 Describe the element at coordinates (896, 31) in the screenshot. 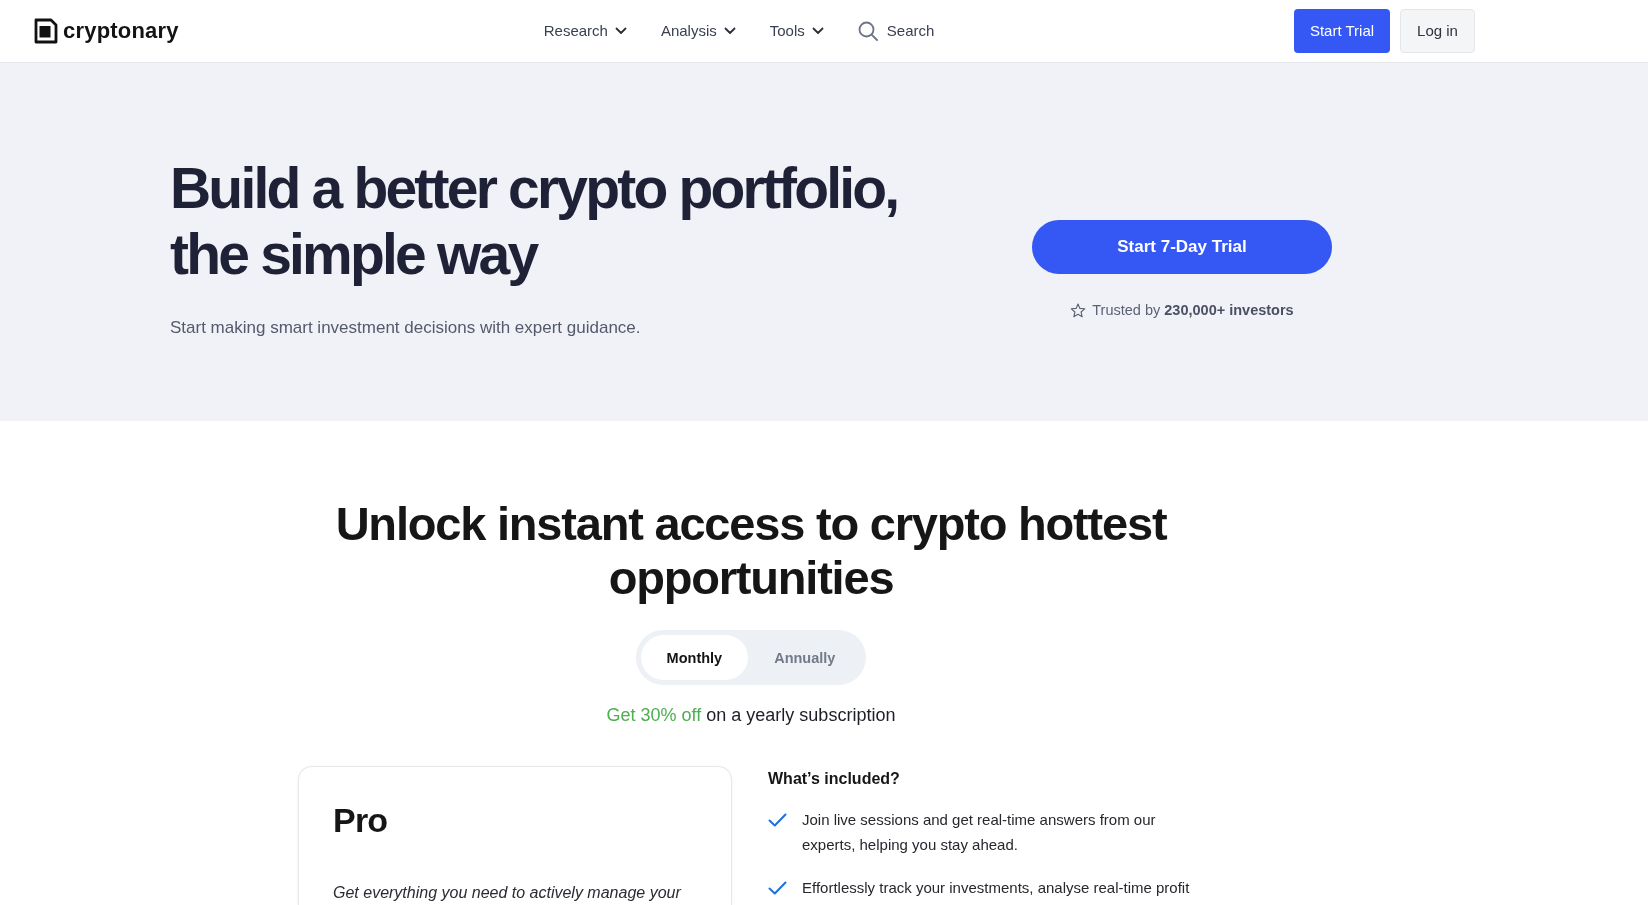

I see `search-button: Search` at that location.